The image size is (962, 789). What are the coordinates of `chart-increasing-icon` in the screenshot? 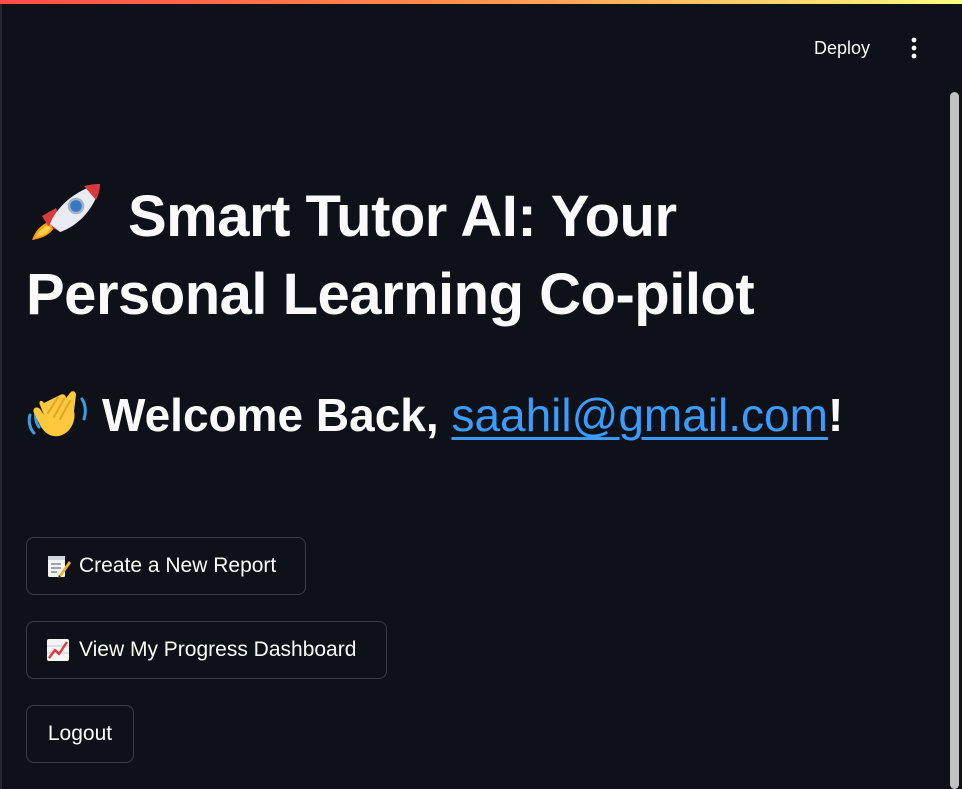 It's located at (58, 650).